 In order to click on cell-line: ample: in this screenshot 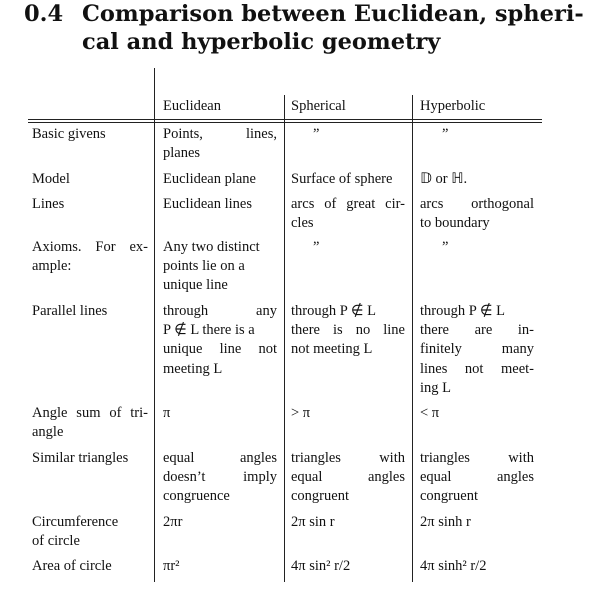, I will do `click(52, 266)`.